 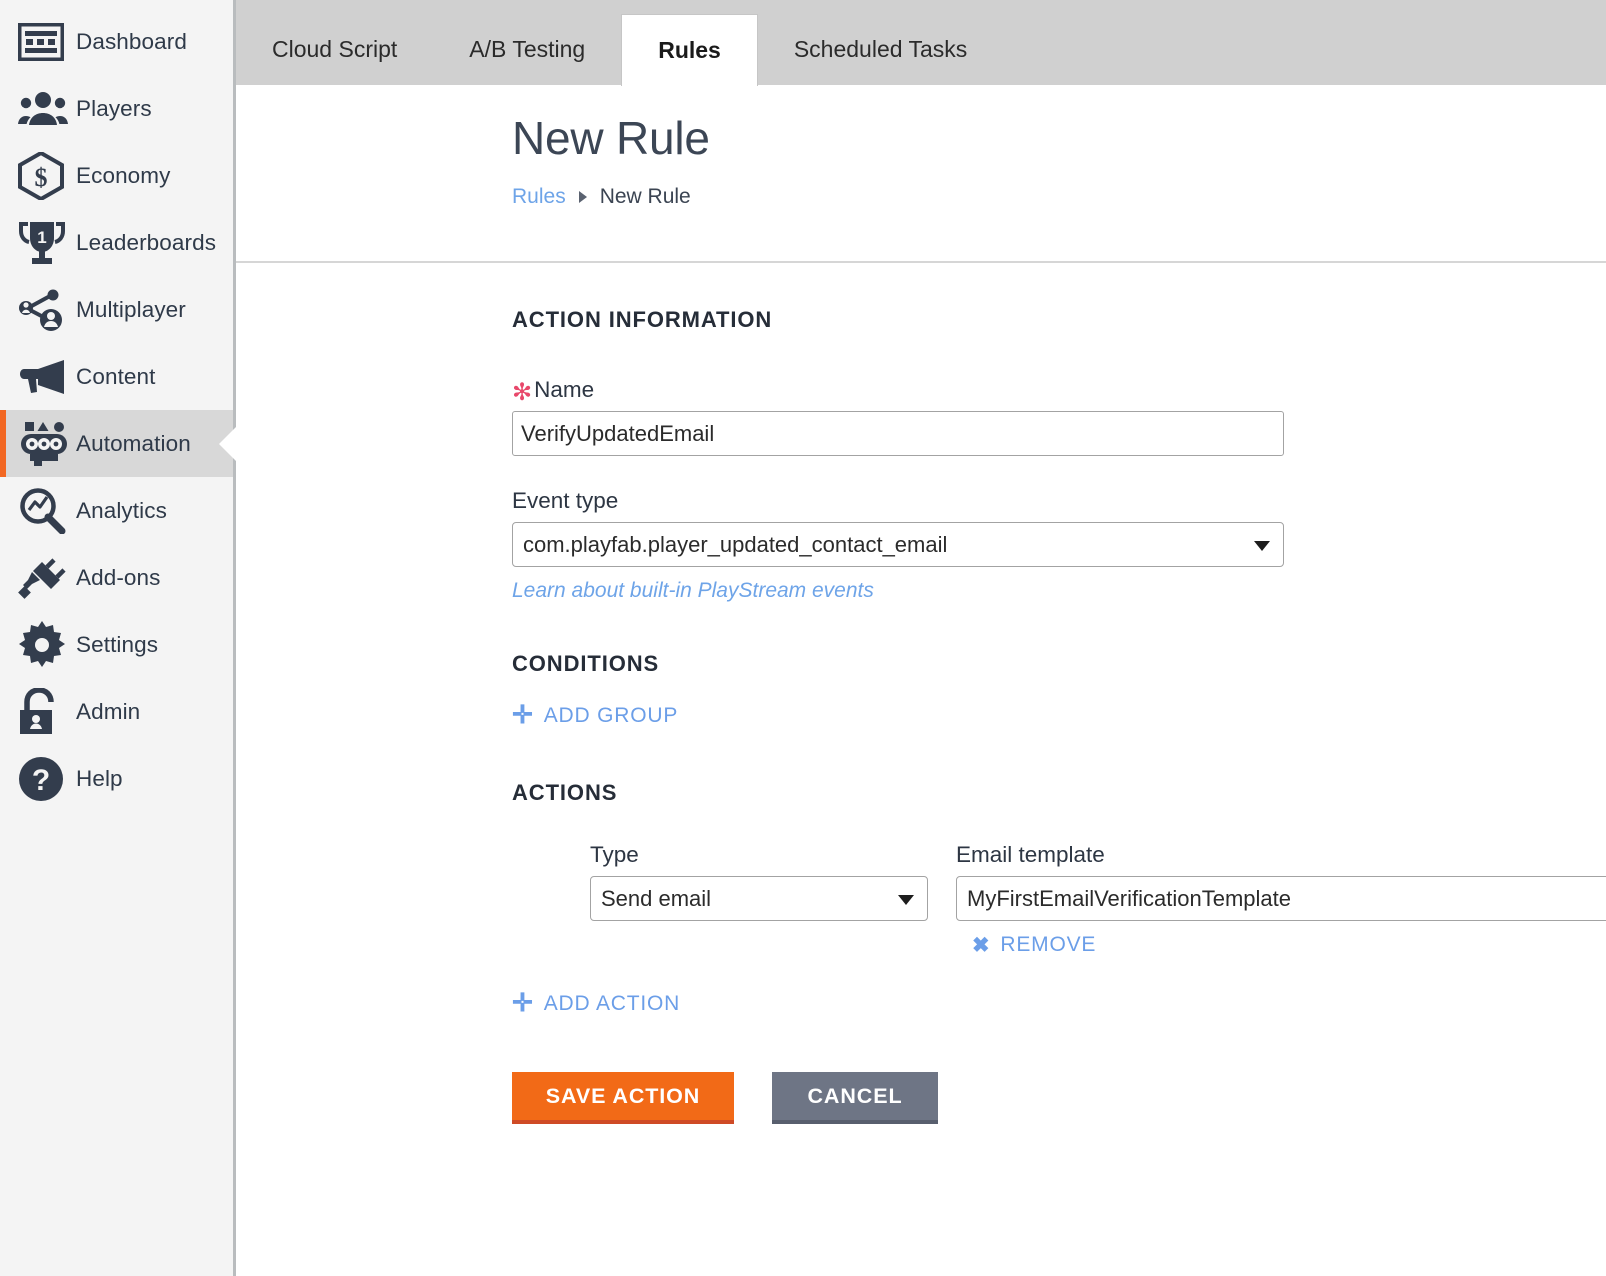 I want to click on event-type-select: com.playfab.player_updated_contact_email, so click(x=898, y=544).